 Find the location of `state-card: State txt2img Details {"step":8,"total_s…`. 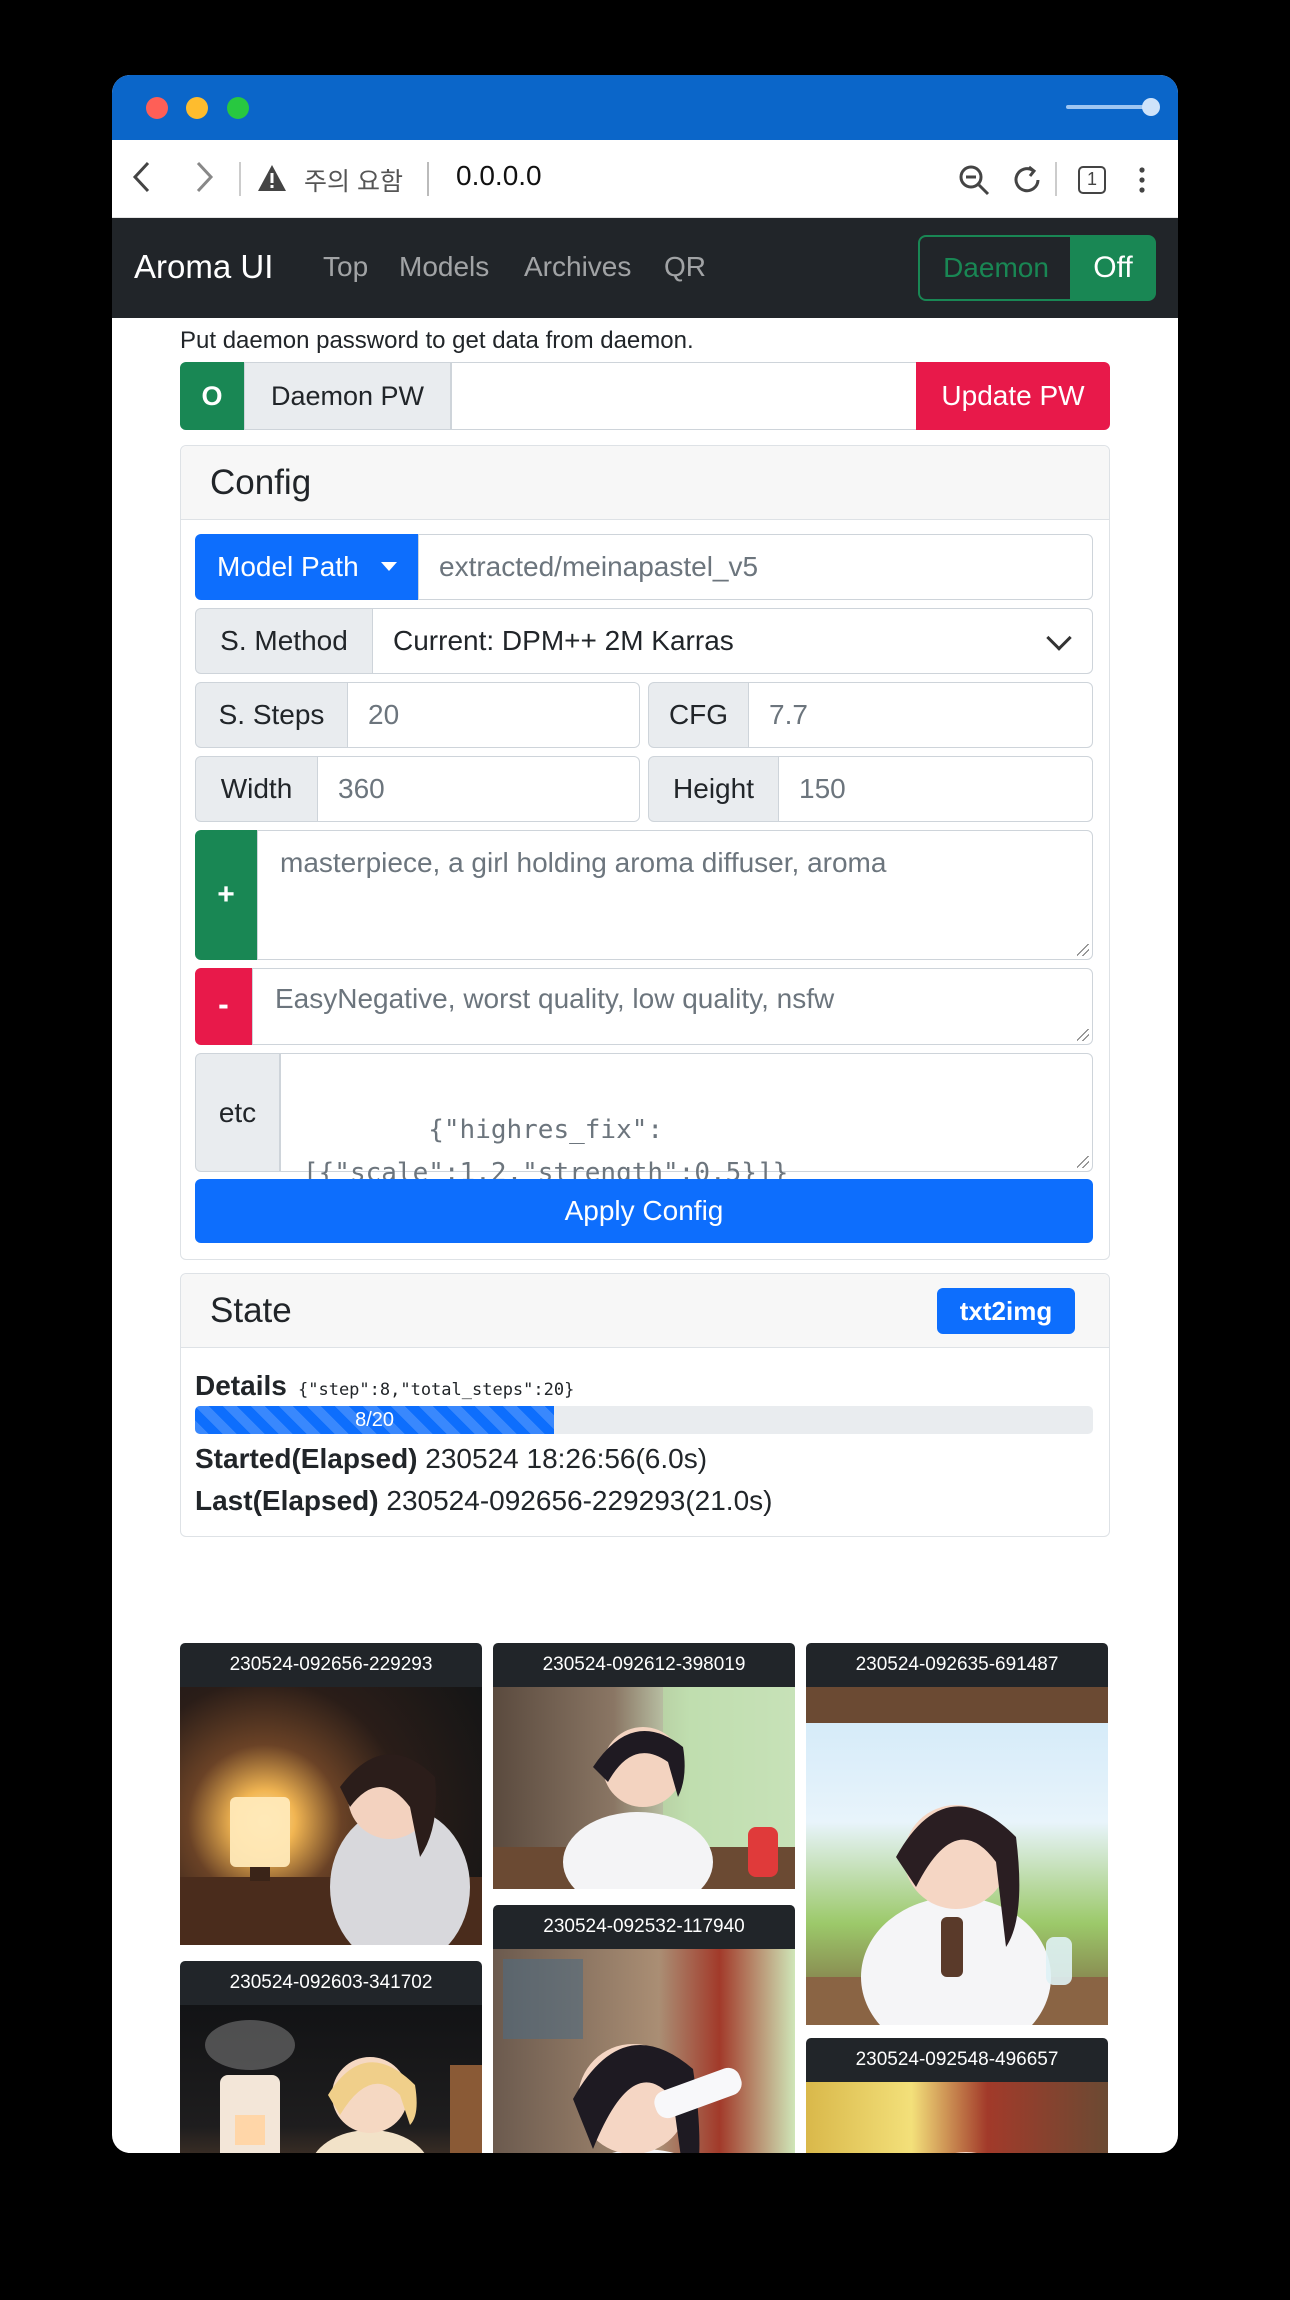

state-card: State txt2img Details {"step":8,"total_s… is located at coordinates (645, 1405).